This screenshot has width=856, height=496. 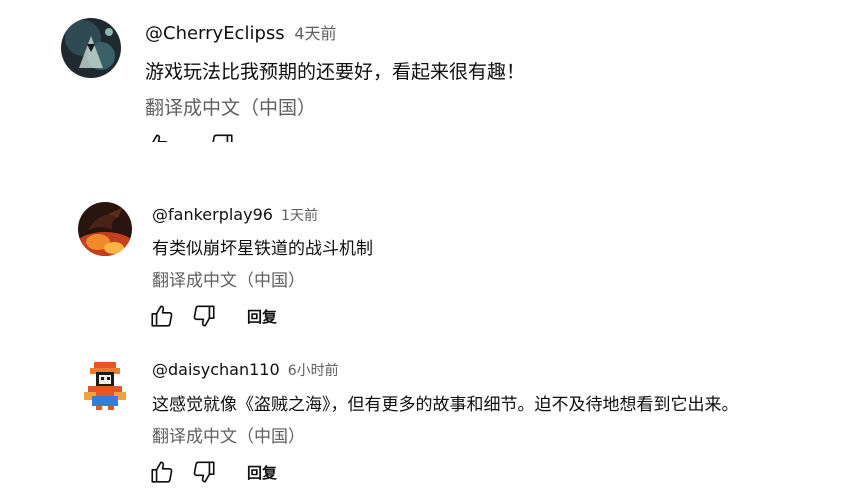 I want to click on dragon-fire-avatar-icon, so click(x=105, y=229).